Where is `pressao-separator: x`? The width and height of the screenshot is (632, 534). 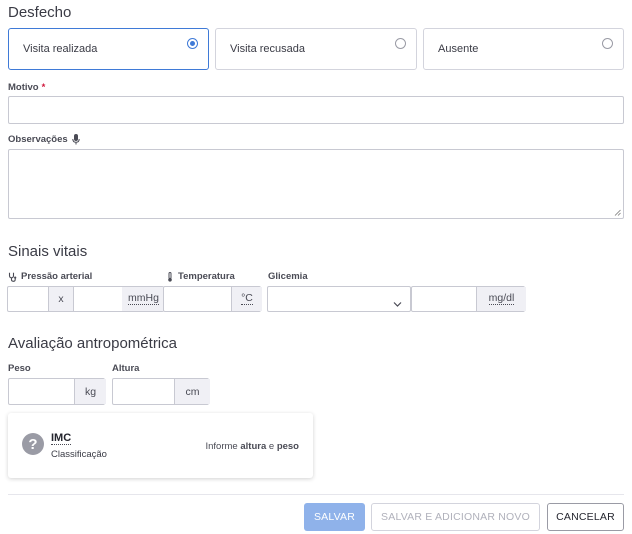 pressao-separator: x is located at coordinates (61, 299).